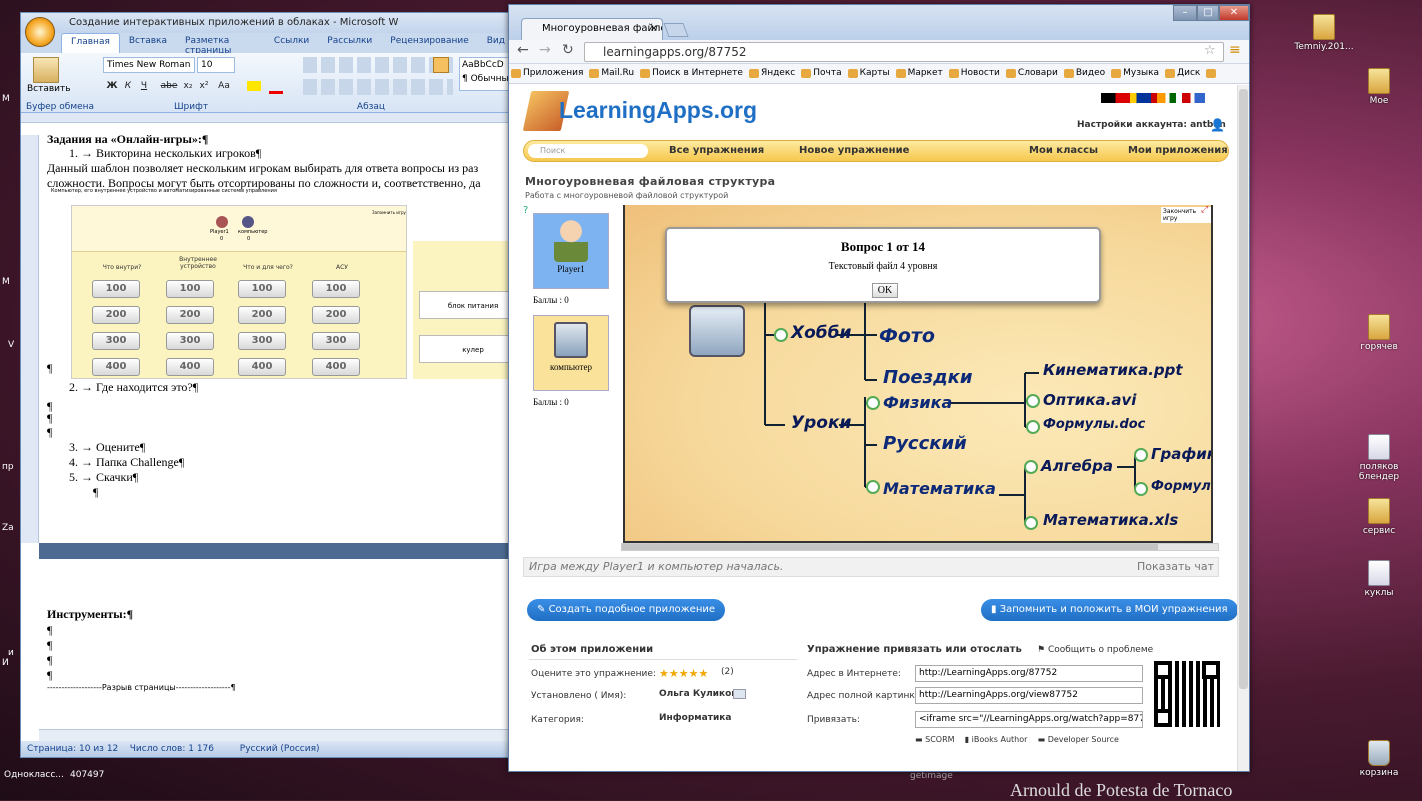 This screenshot has width=1422, height=801. What do you see at coordinates (254, 86) in the screenshot?
I see `highlight-icon` at bounding box center [254, 86].